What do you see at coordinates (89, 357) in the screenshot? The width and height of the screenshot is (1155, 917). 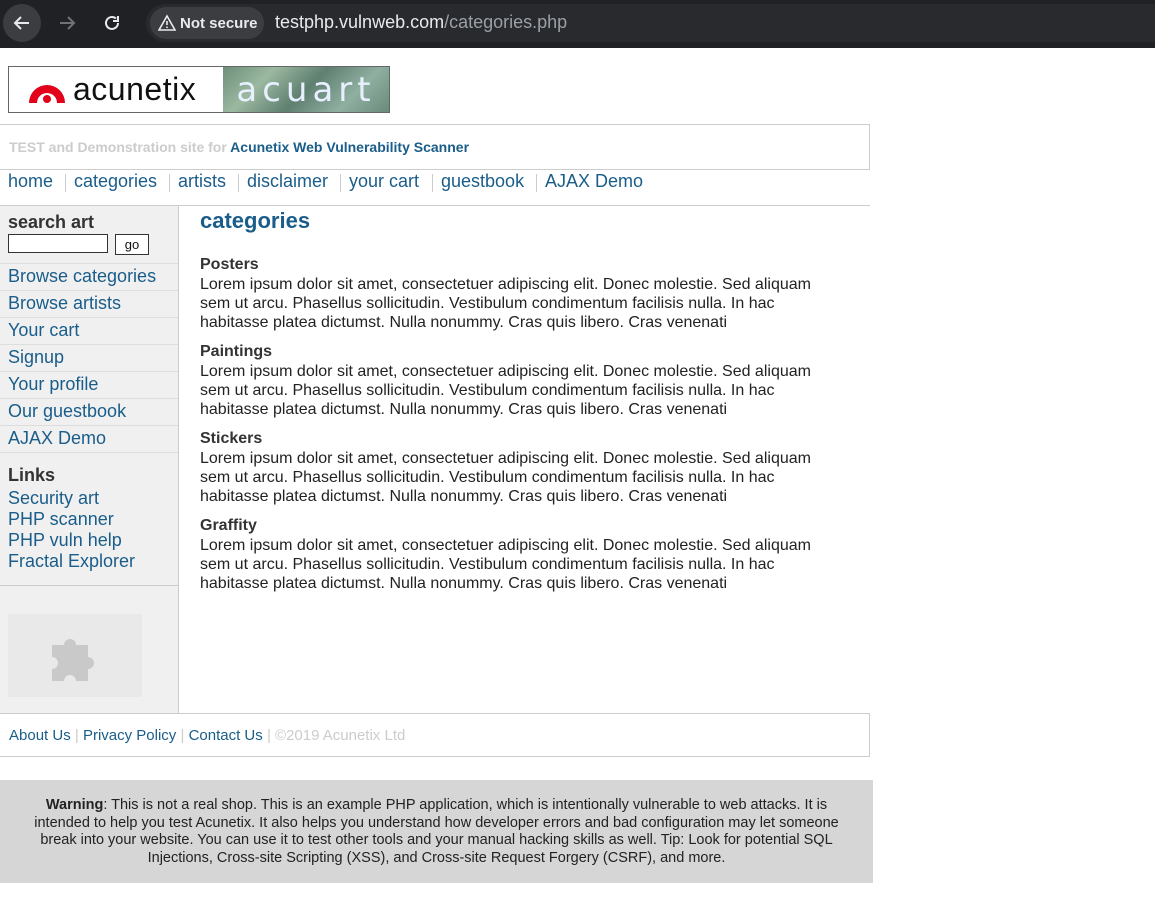 I see `sidebar-item-signup: Signup` at bounding box center [89, 357].